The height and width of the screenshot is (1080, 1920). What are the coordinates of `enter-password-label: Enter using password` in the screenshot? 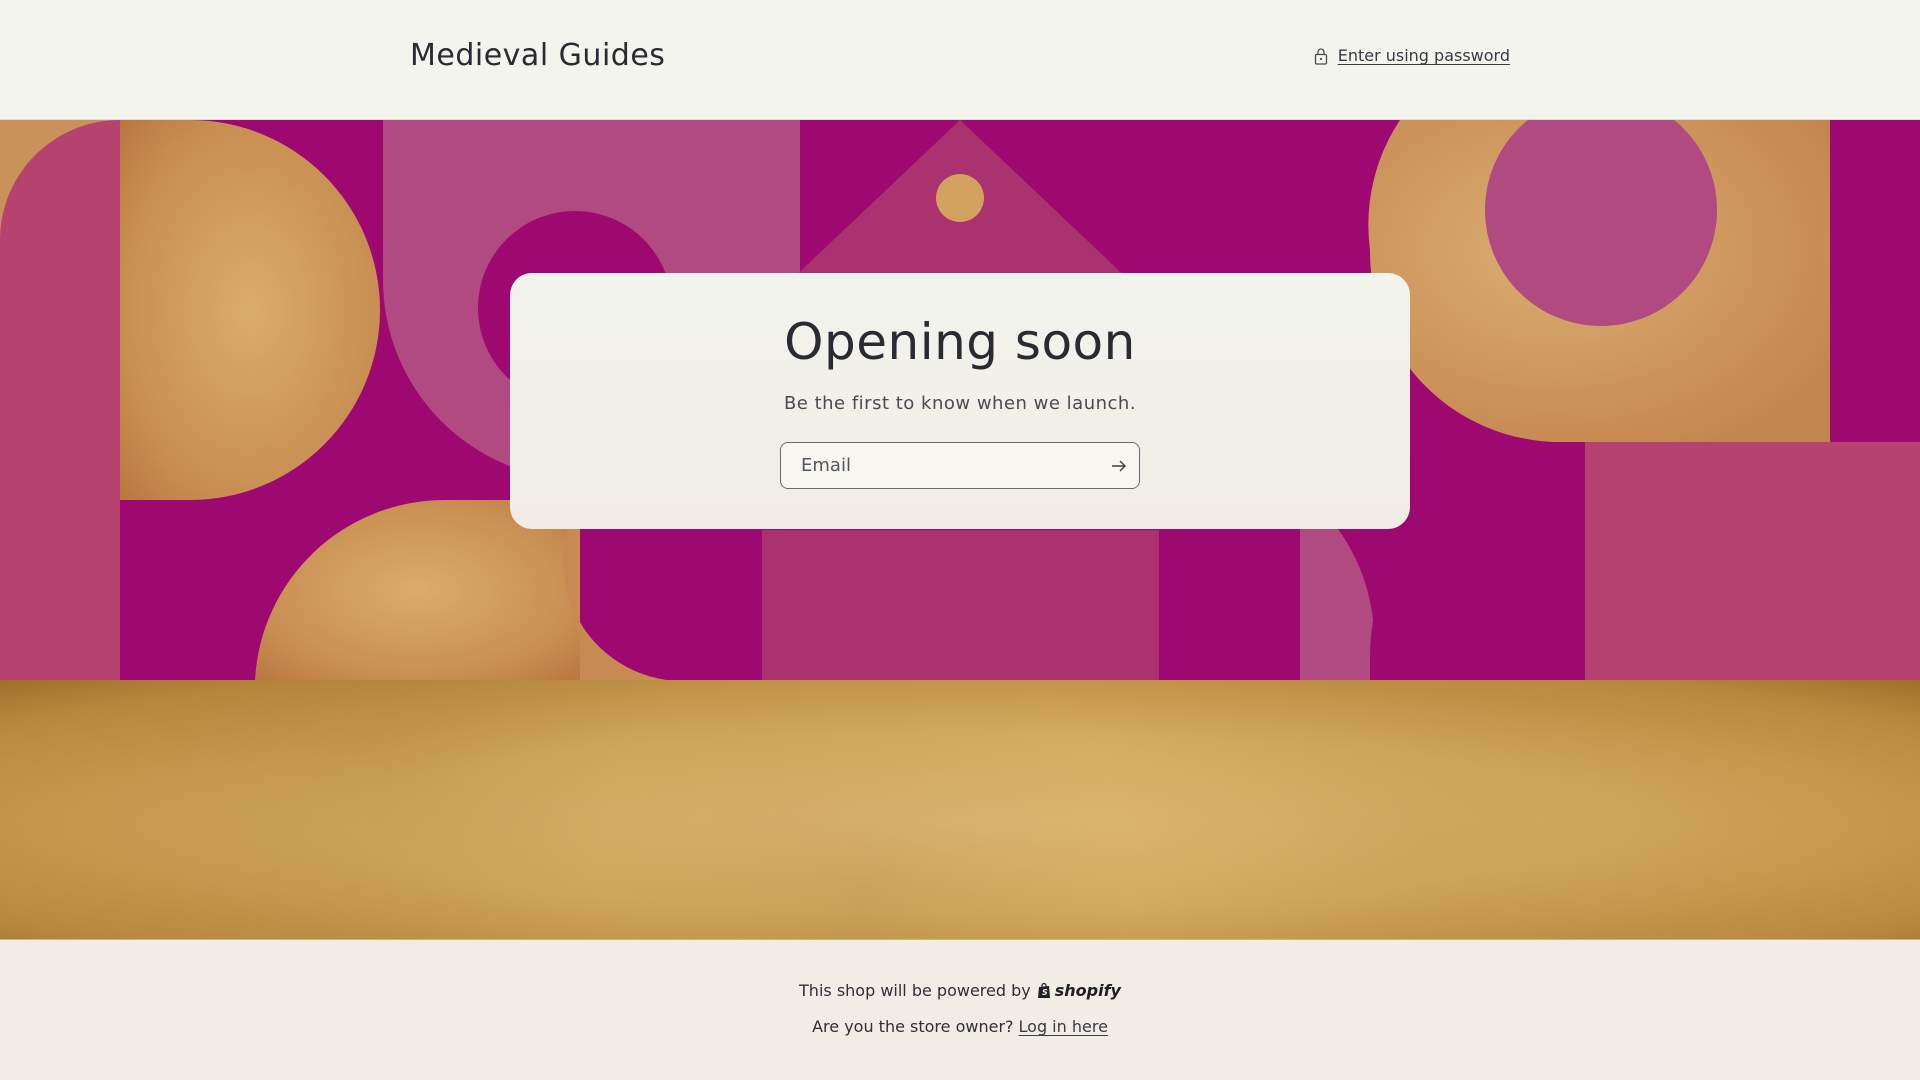 It's located at (1423, 55).